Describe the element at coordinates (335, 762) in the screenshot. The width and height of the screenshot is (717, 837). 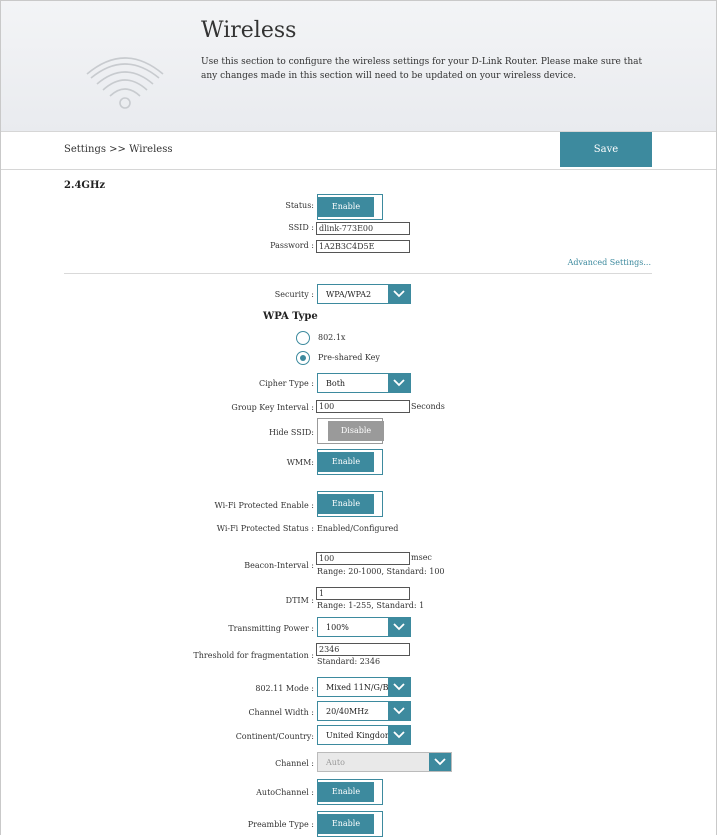
I see `channel-select-value: Auto` at that location.